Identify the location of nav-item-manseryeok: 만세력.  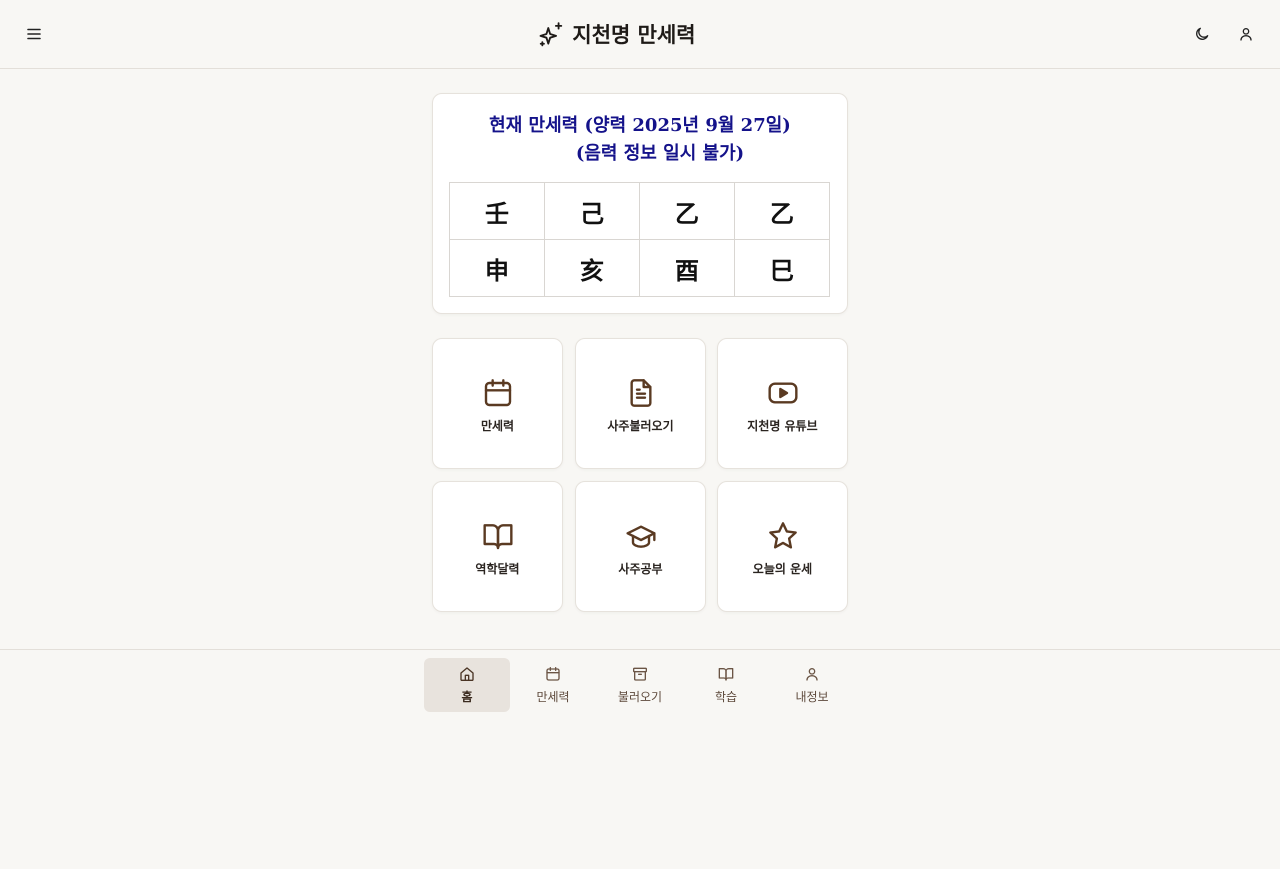
(553, 685).